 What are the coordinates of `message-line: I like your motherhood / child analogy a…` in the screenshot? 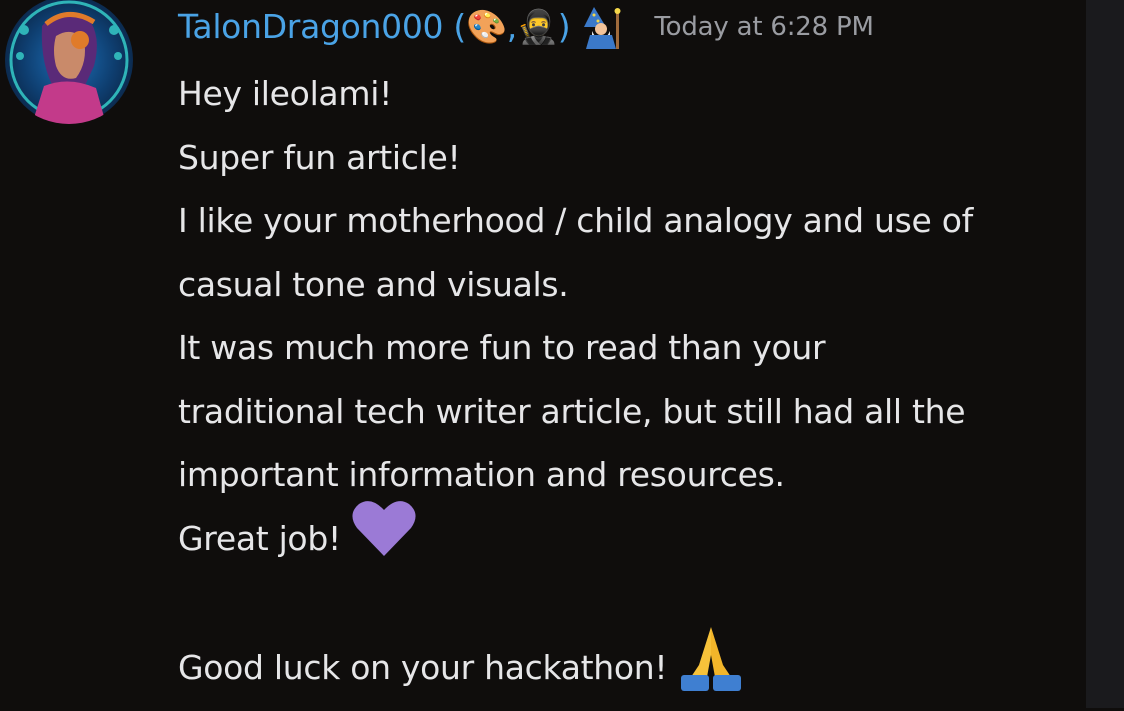 It's located at (632, 221).